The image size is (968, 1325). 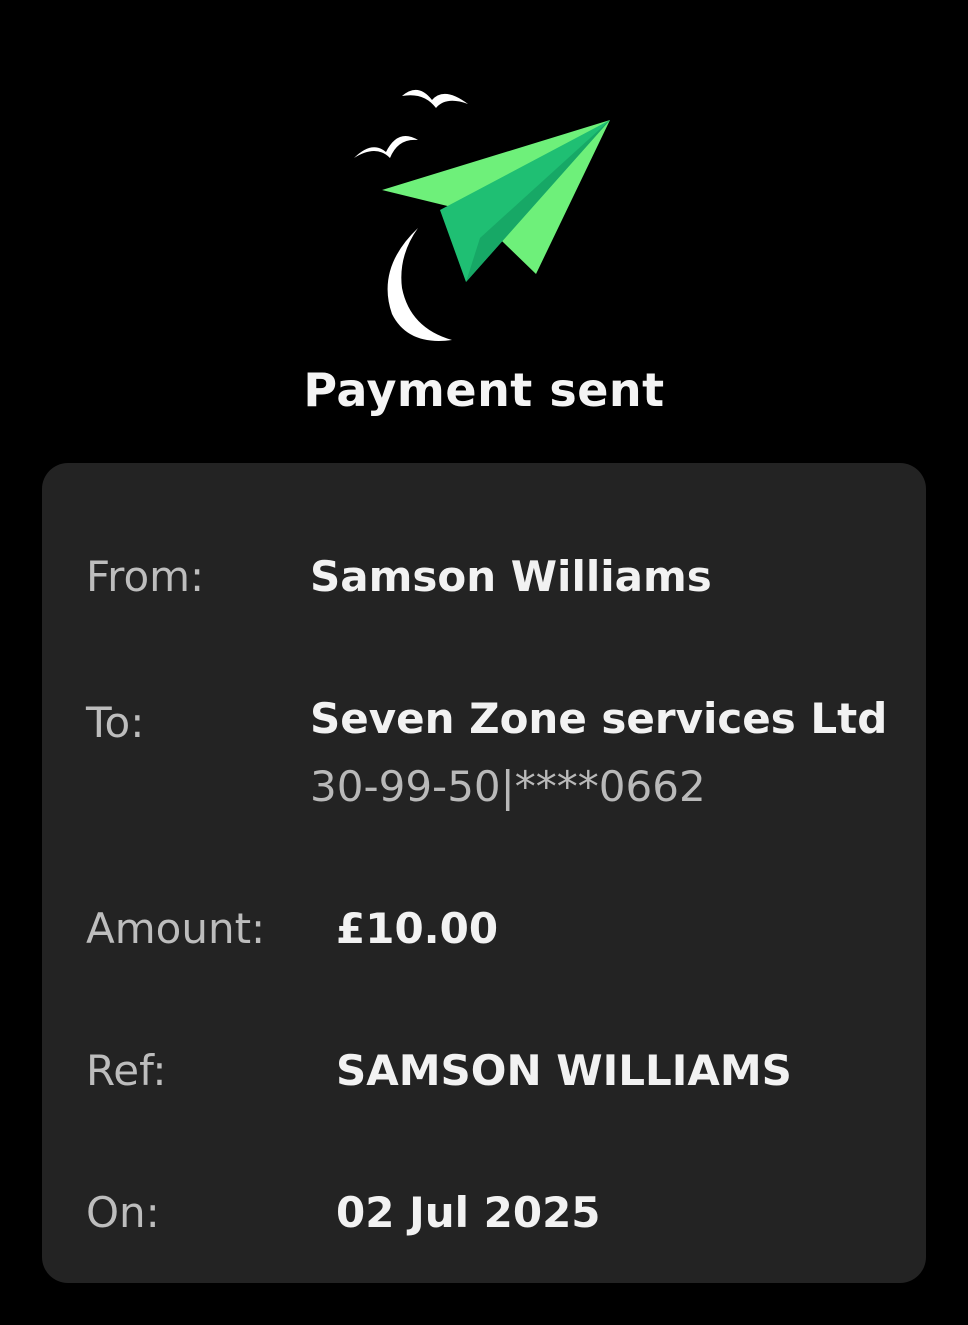 I want to click on ref-label: Ref:, so click(x=126, y=1070).